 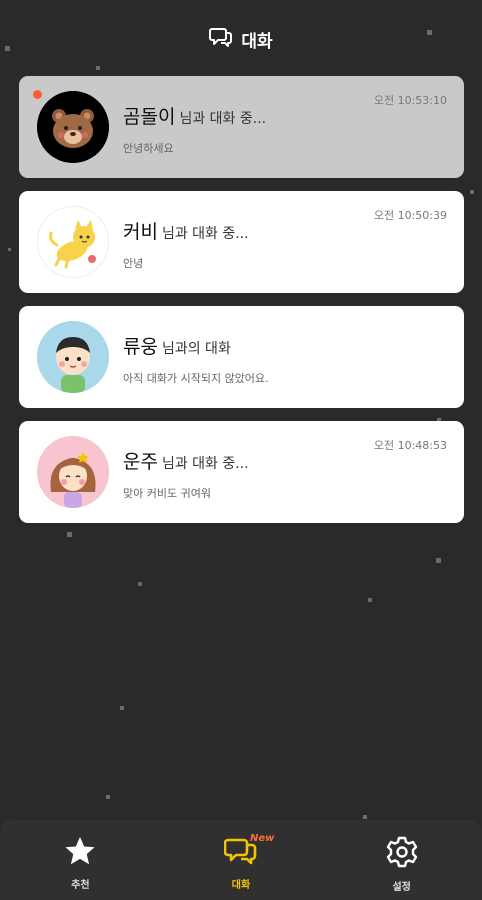 What do you see at coordinates (148, 148) in the screenshot?
I see `chat-preview: 안녕하세요` at bounding box center [148, 148].